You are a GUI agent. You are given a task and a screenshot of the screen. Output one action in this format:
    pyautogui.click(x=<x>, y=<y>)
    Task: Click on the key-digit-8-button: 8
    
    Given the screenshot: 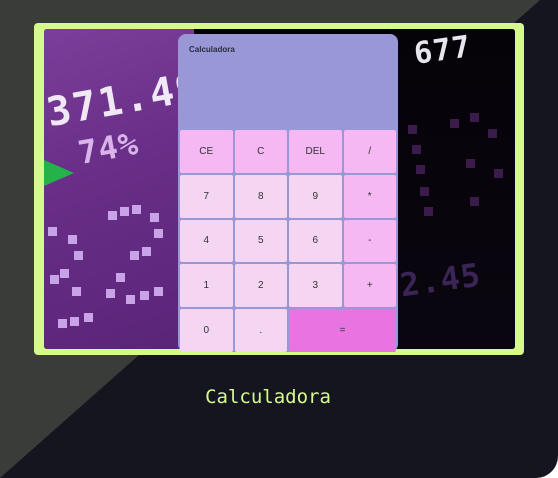 What is the action you would take?
    pyautogui.click(x=260, y=196)
    